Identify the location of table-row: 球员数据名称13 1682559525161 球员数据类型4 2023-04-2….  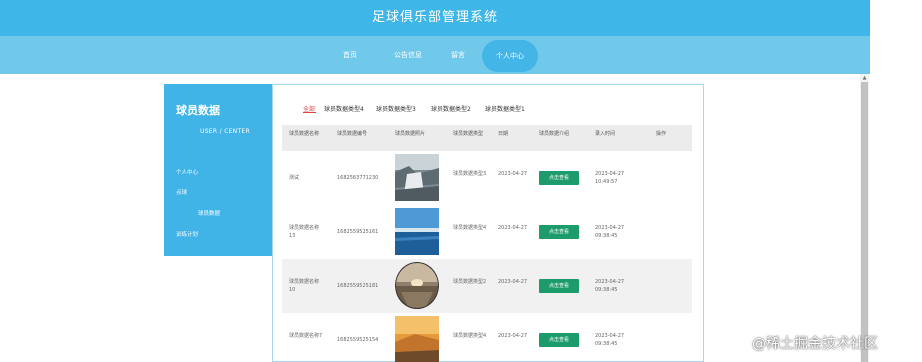
(487, 232).